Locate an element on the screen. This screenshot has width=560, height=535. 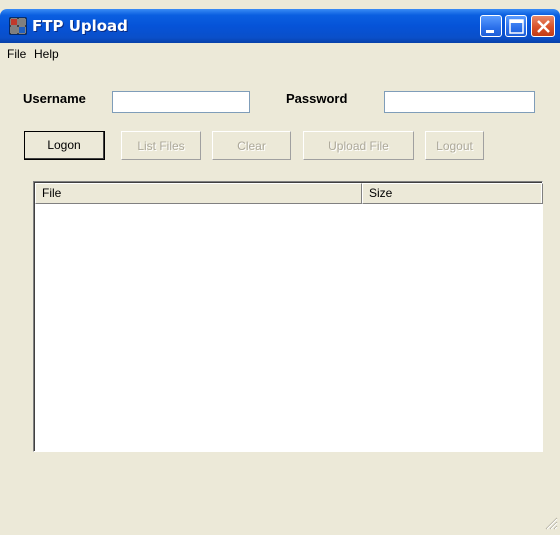
password-input is located at coordinates (459, 102).